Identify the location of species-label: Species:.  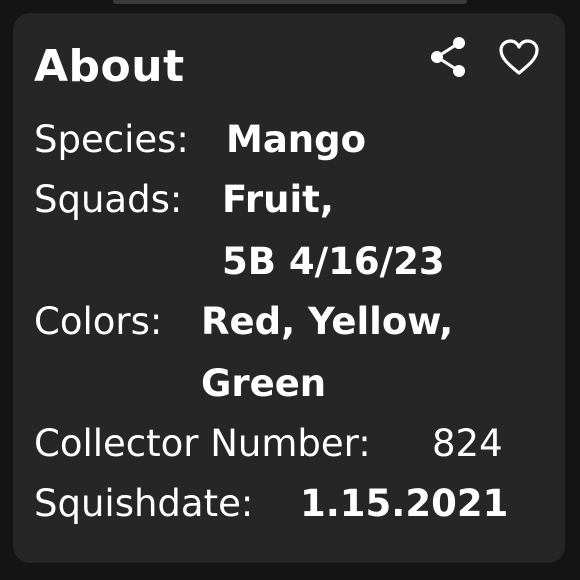
(111, 139).